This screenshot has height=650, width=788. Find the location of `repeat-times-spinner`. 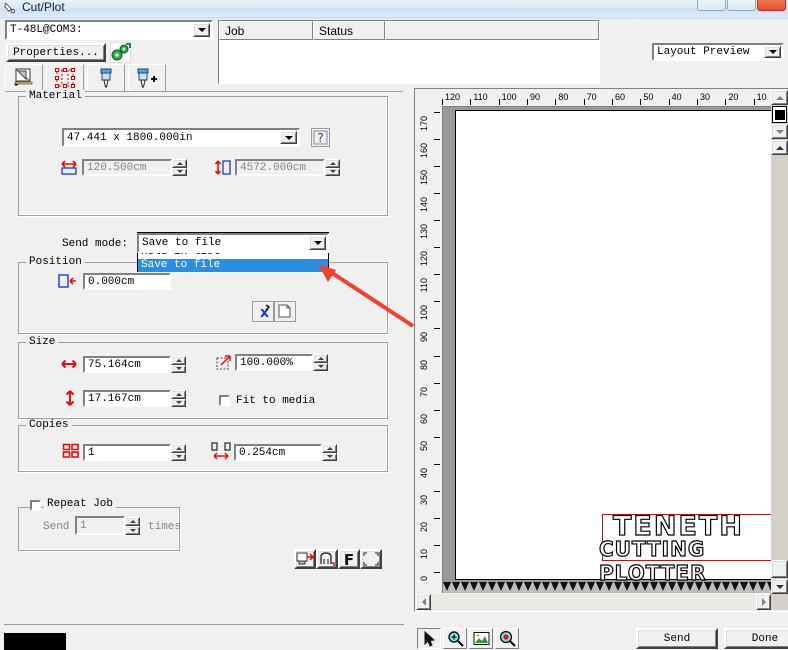

repeat-times-spinner is located at coordinates (132, 526).